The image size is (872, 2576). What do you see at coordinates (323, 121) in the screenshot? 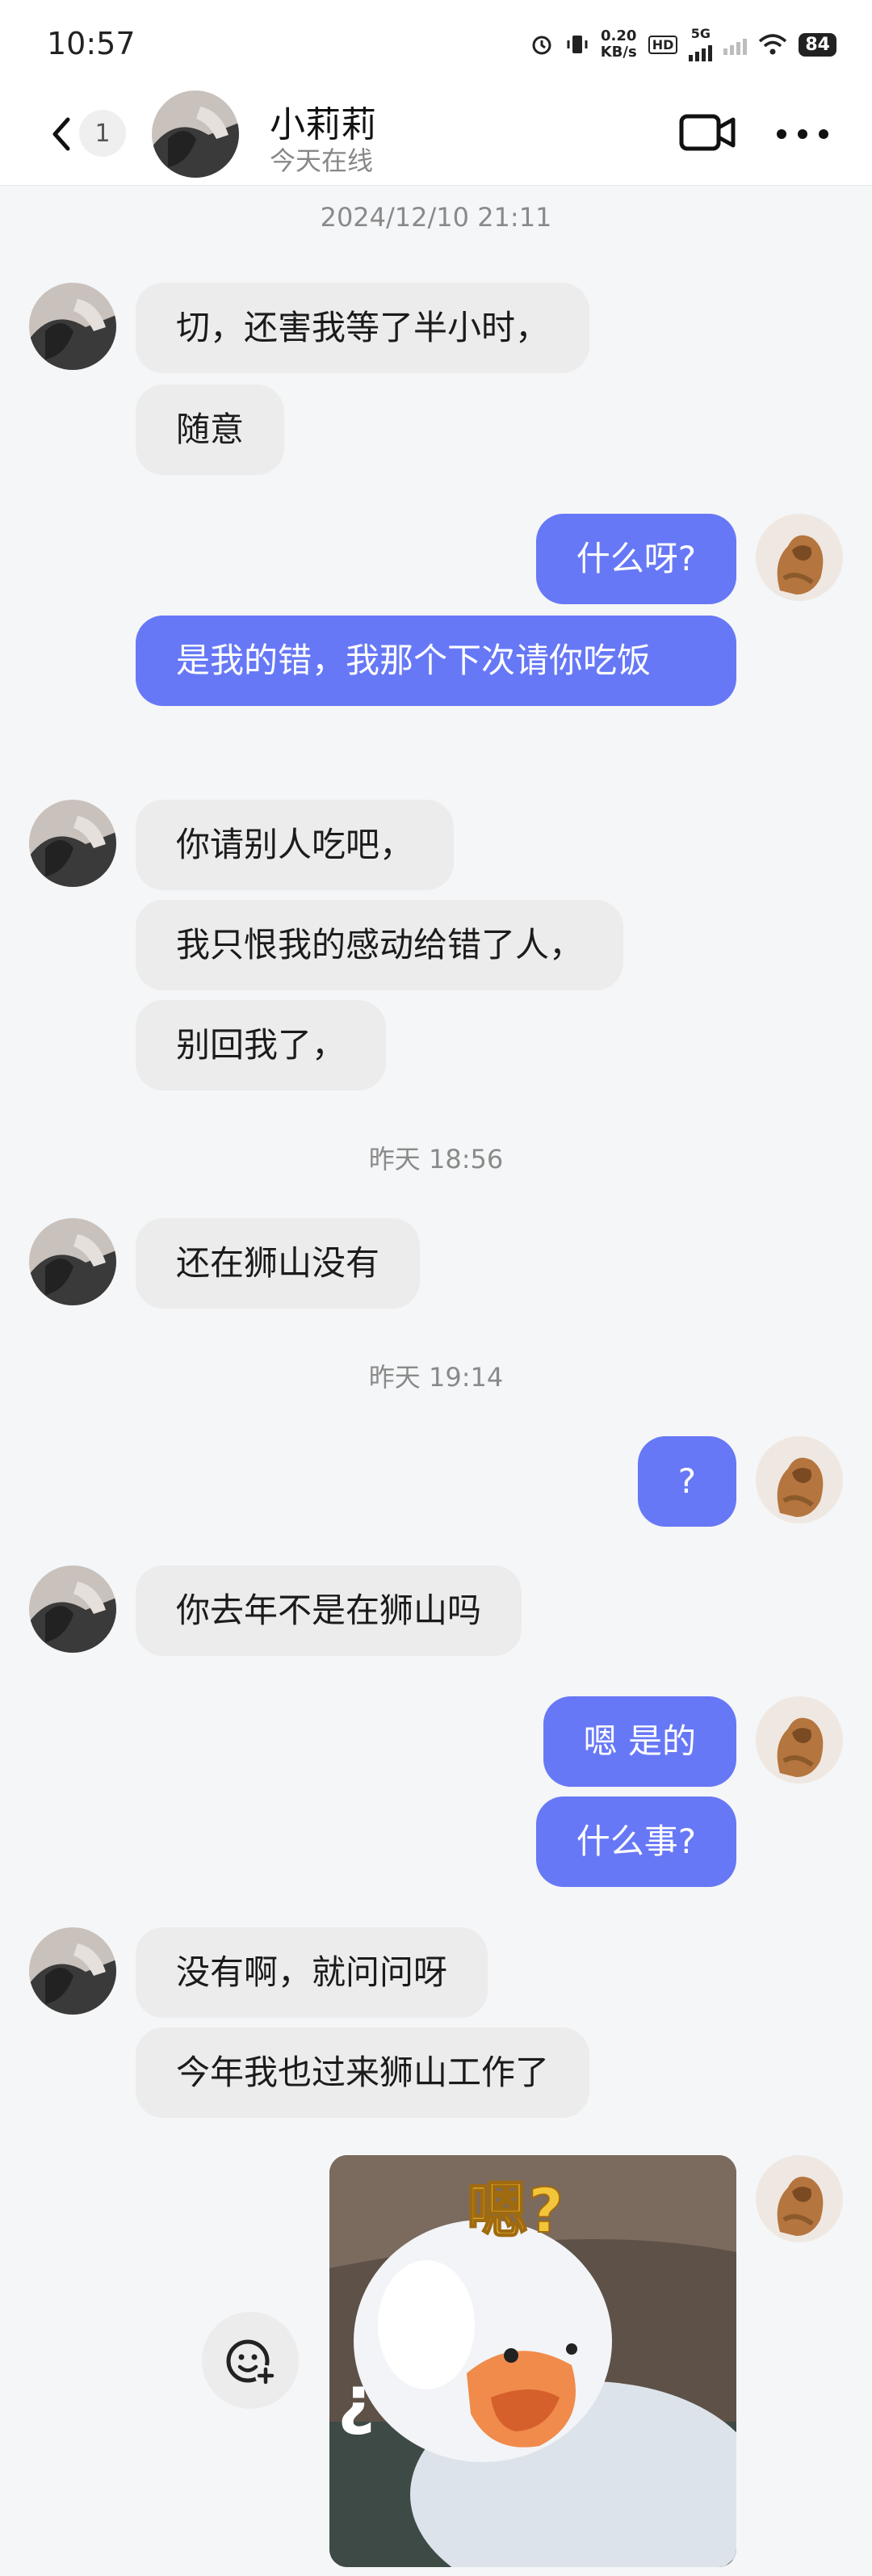
I see `contact-name: 小莉莉` at bounding box center [323, 121].